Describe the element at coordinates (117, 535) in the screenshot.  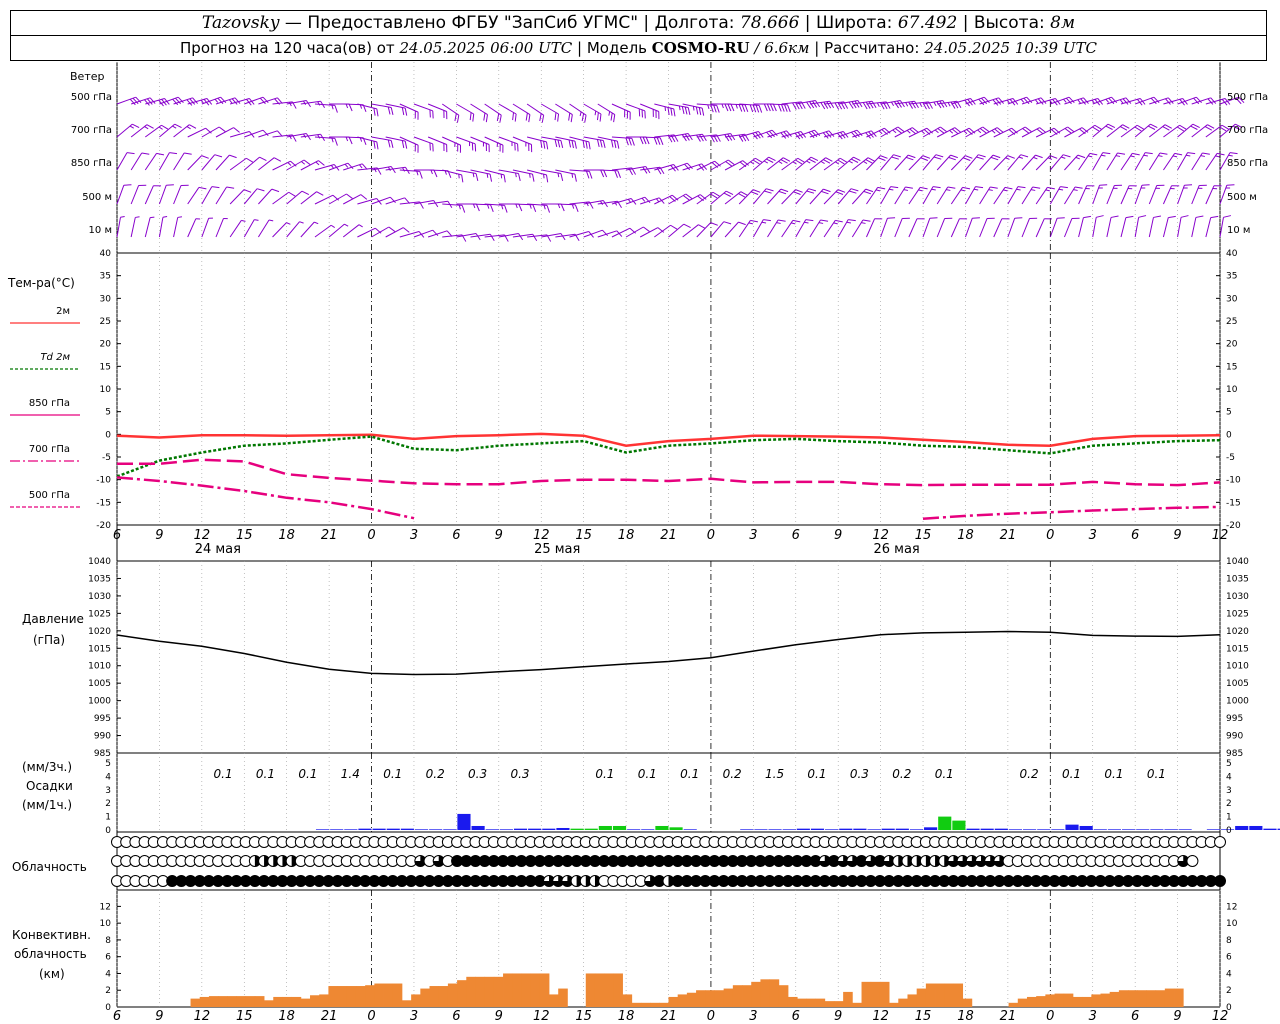
I see `hour-tick-label: 6` at that location.